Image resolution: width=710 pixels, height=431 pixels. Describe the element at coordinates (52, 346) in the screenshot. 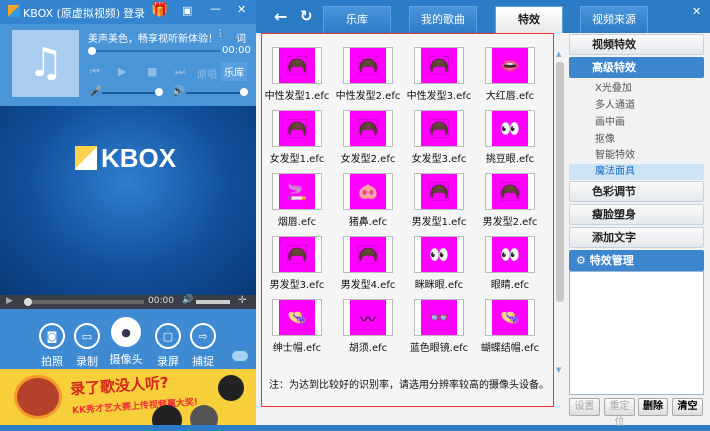

I see `photo-button: ◙ 拍照` at that location.